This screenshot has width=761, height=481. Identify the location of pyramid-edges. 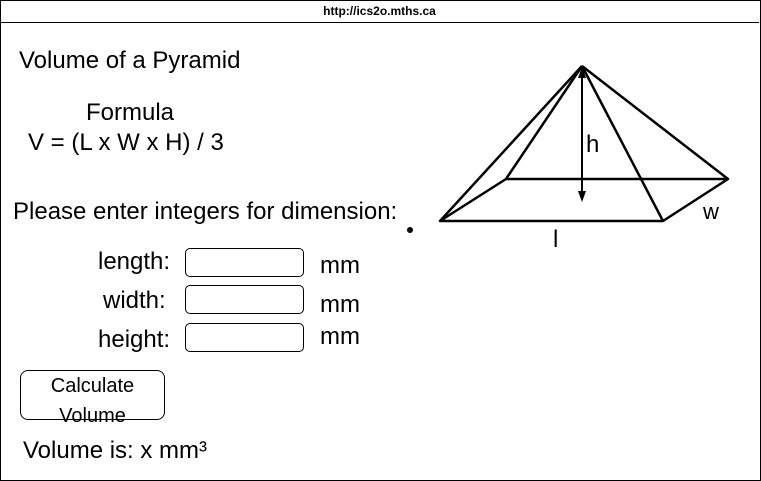
(584, 144).